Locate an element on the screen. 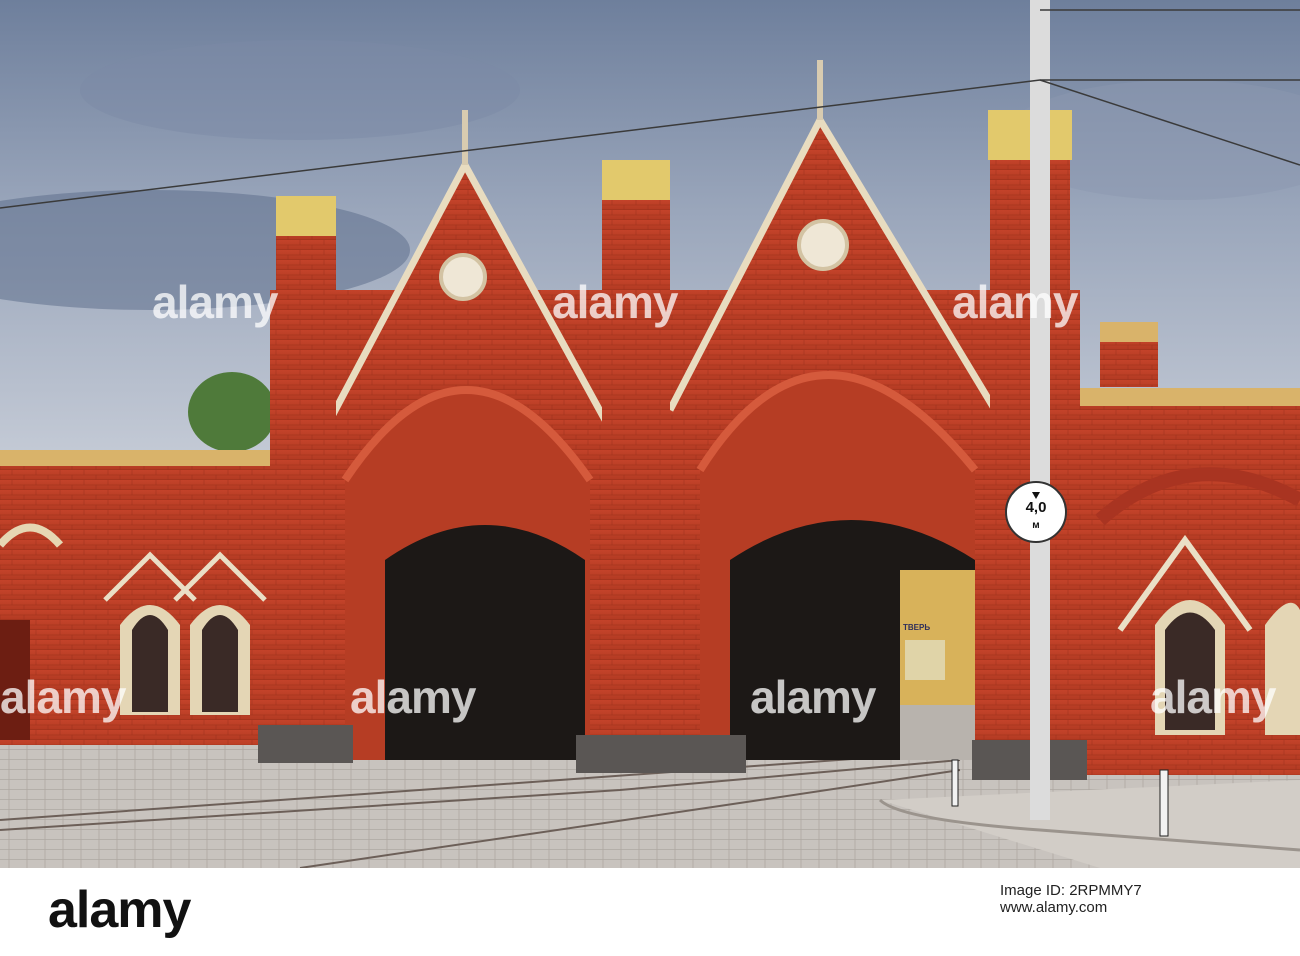  left-wall is located at coordinates (140, 597).